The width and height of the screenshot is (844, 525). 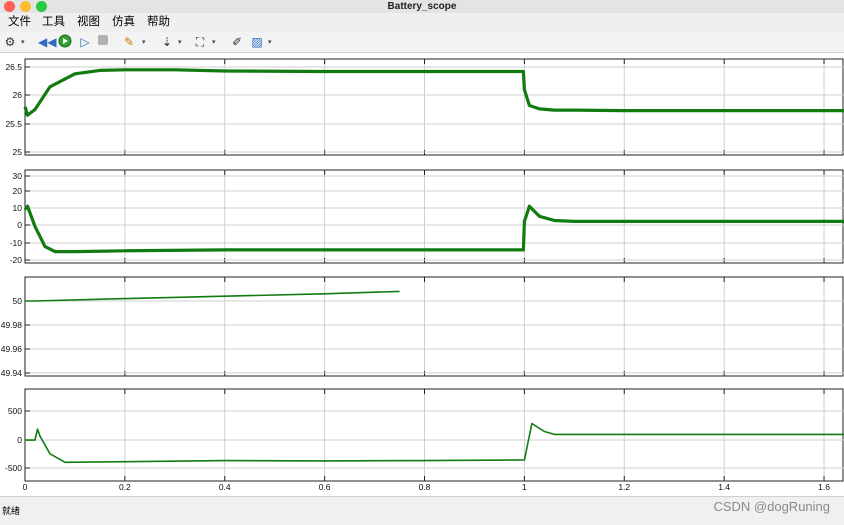 I want to click on step-forward-icon: ▷, so click(x=85, y=42).